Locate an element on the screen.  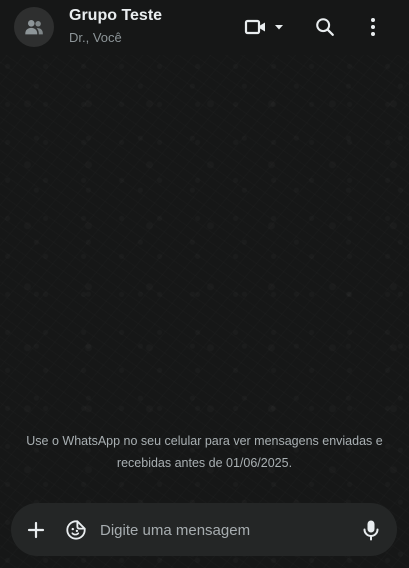
video-call-button is located at coordinates (265, 27).